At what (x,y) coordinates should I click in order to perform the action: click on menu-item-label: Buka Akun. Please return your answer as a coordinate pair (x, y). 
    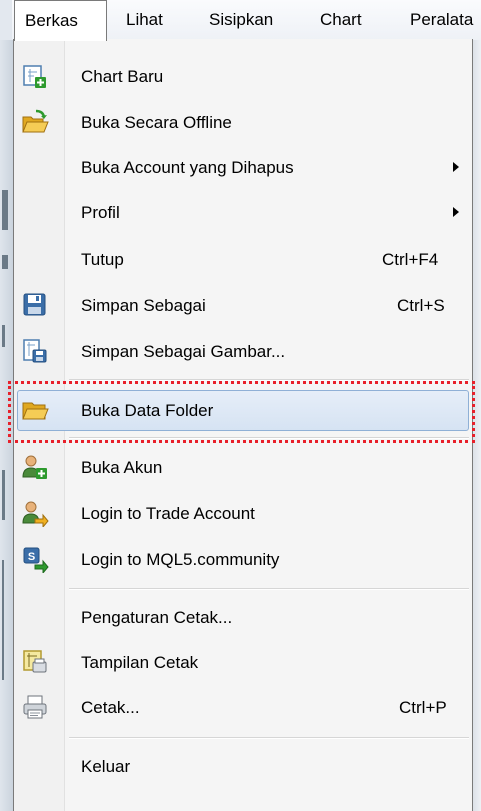
    Looking at the image, I should click on (122, 467).